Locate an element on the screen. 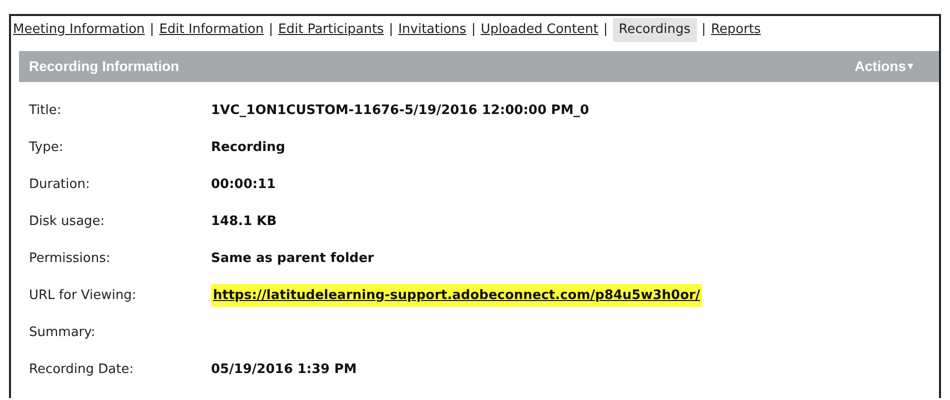  tab: Uploaded Content is located at coordinates (539, 30).